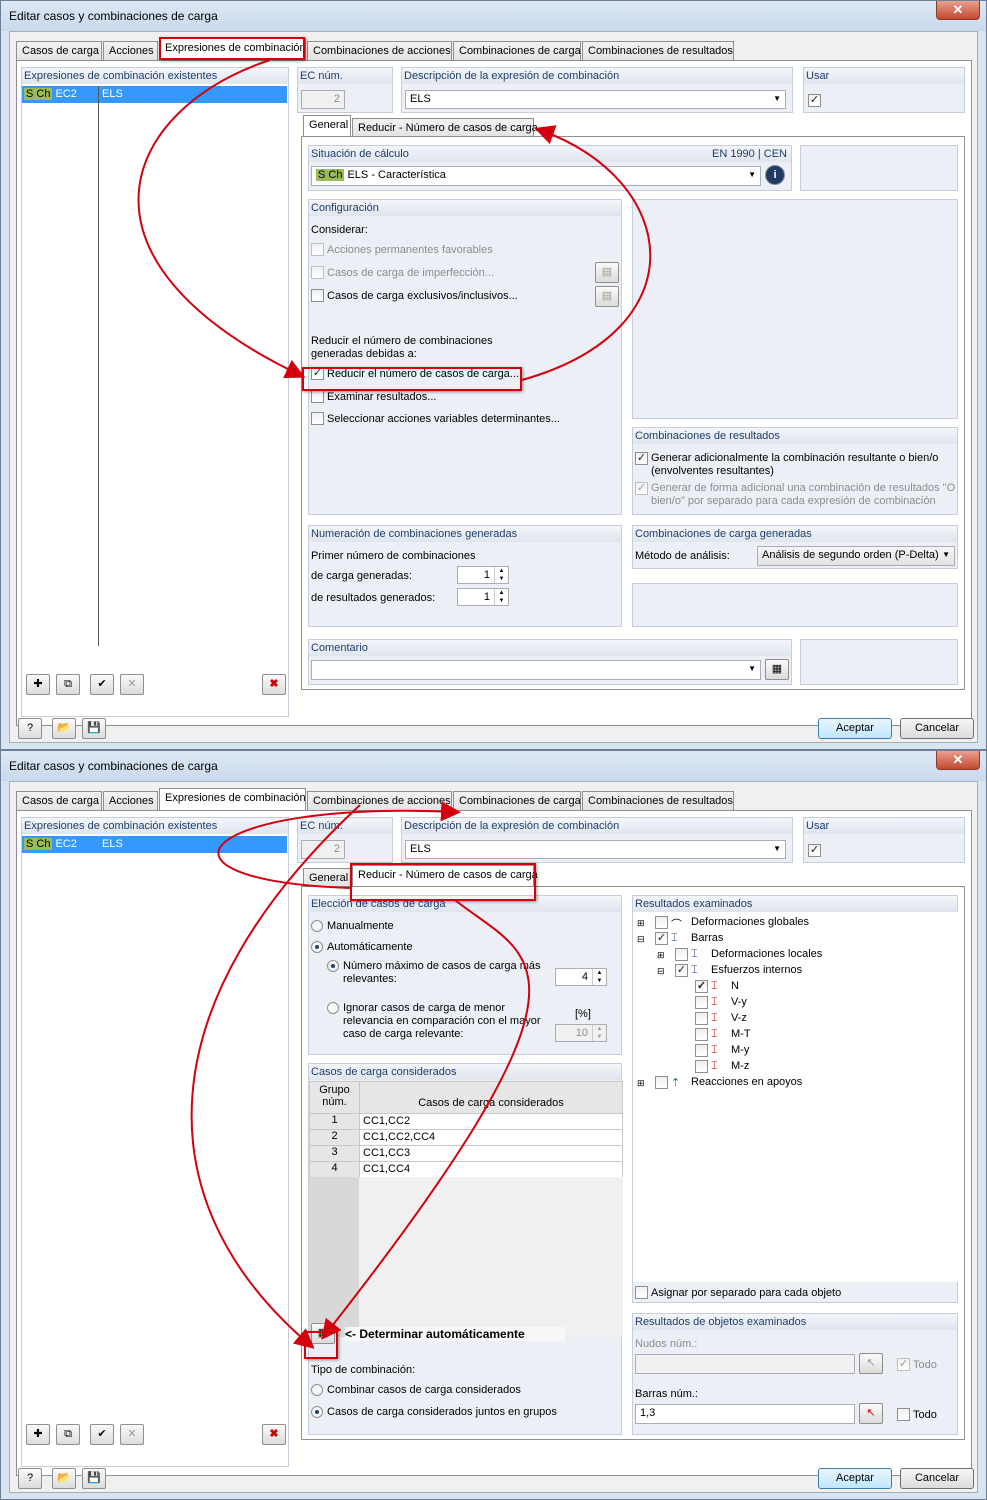  I want to click on examinar-checkbox, so click(317, 396).